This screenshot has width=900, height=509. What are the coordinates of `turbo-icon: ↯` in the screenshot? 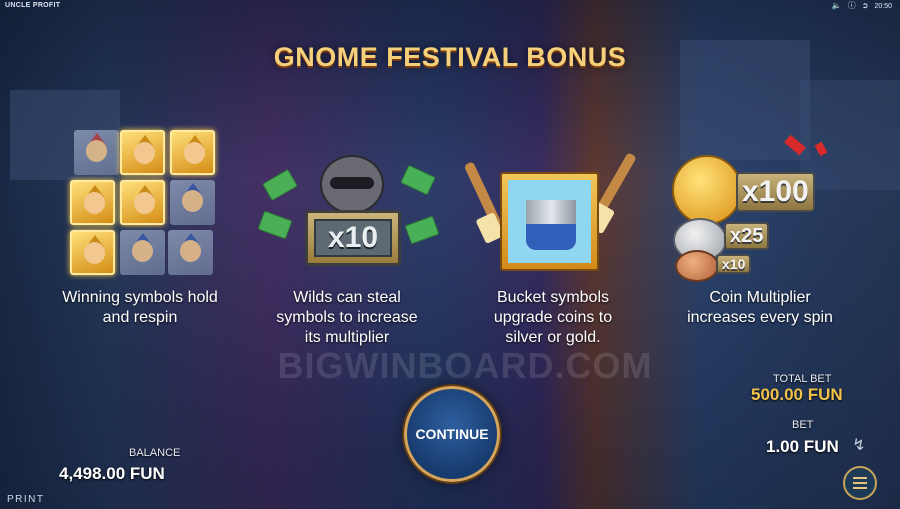 It's located at (859, 446).